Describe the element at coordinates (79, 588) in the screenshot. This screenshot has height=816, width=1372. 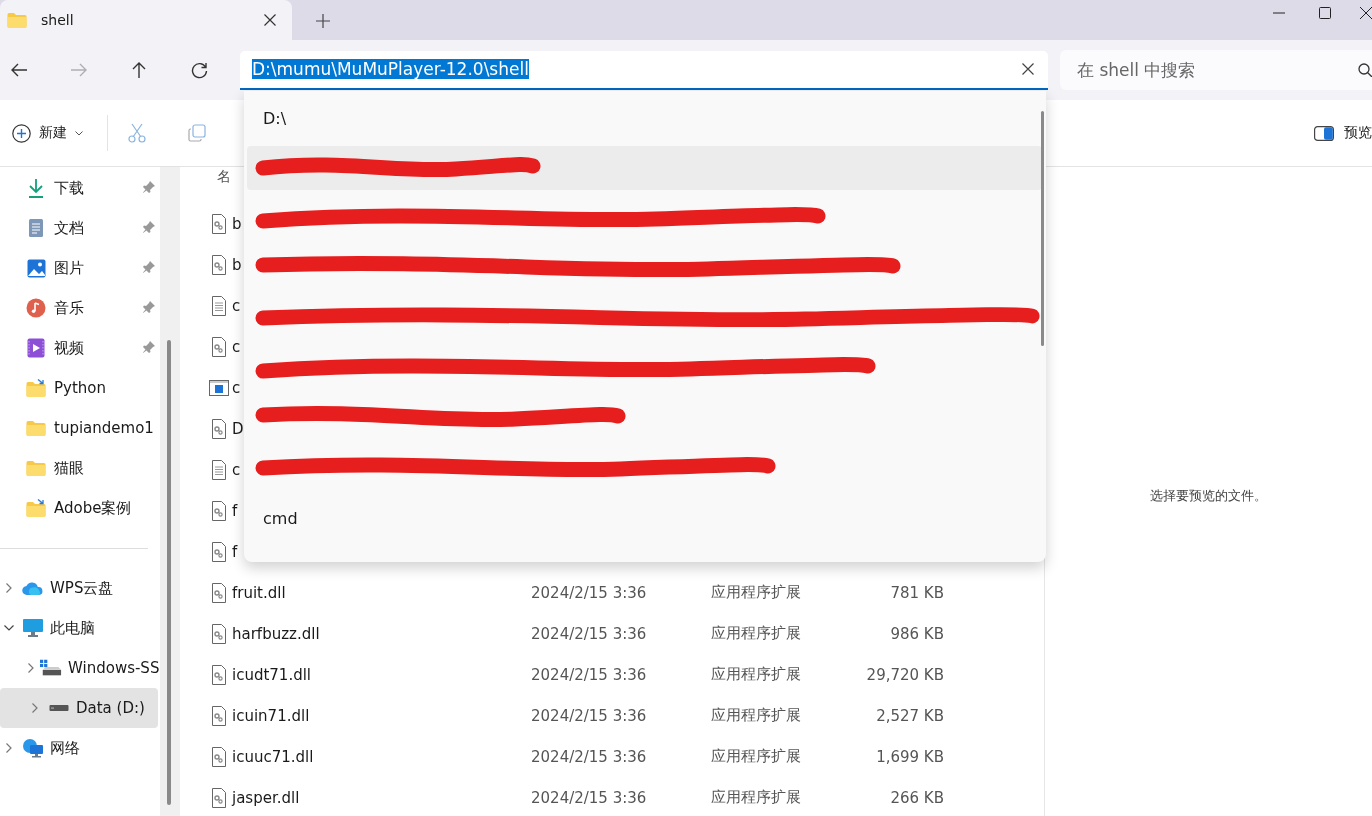
I see `tree-item: WPS云盘` at that location.